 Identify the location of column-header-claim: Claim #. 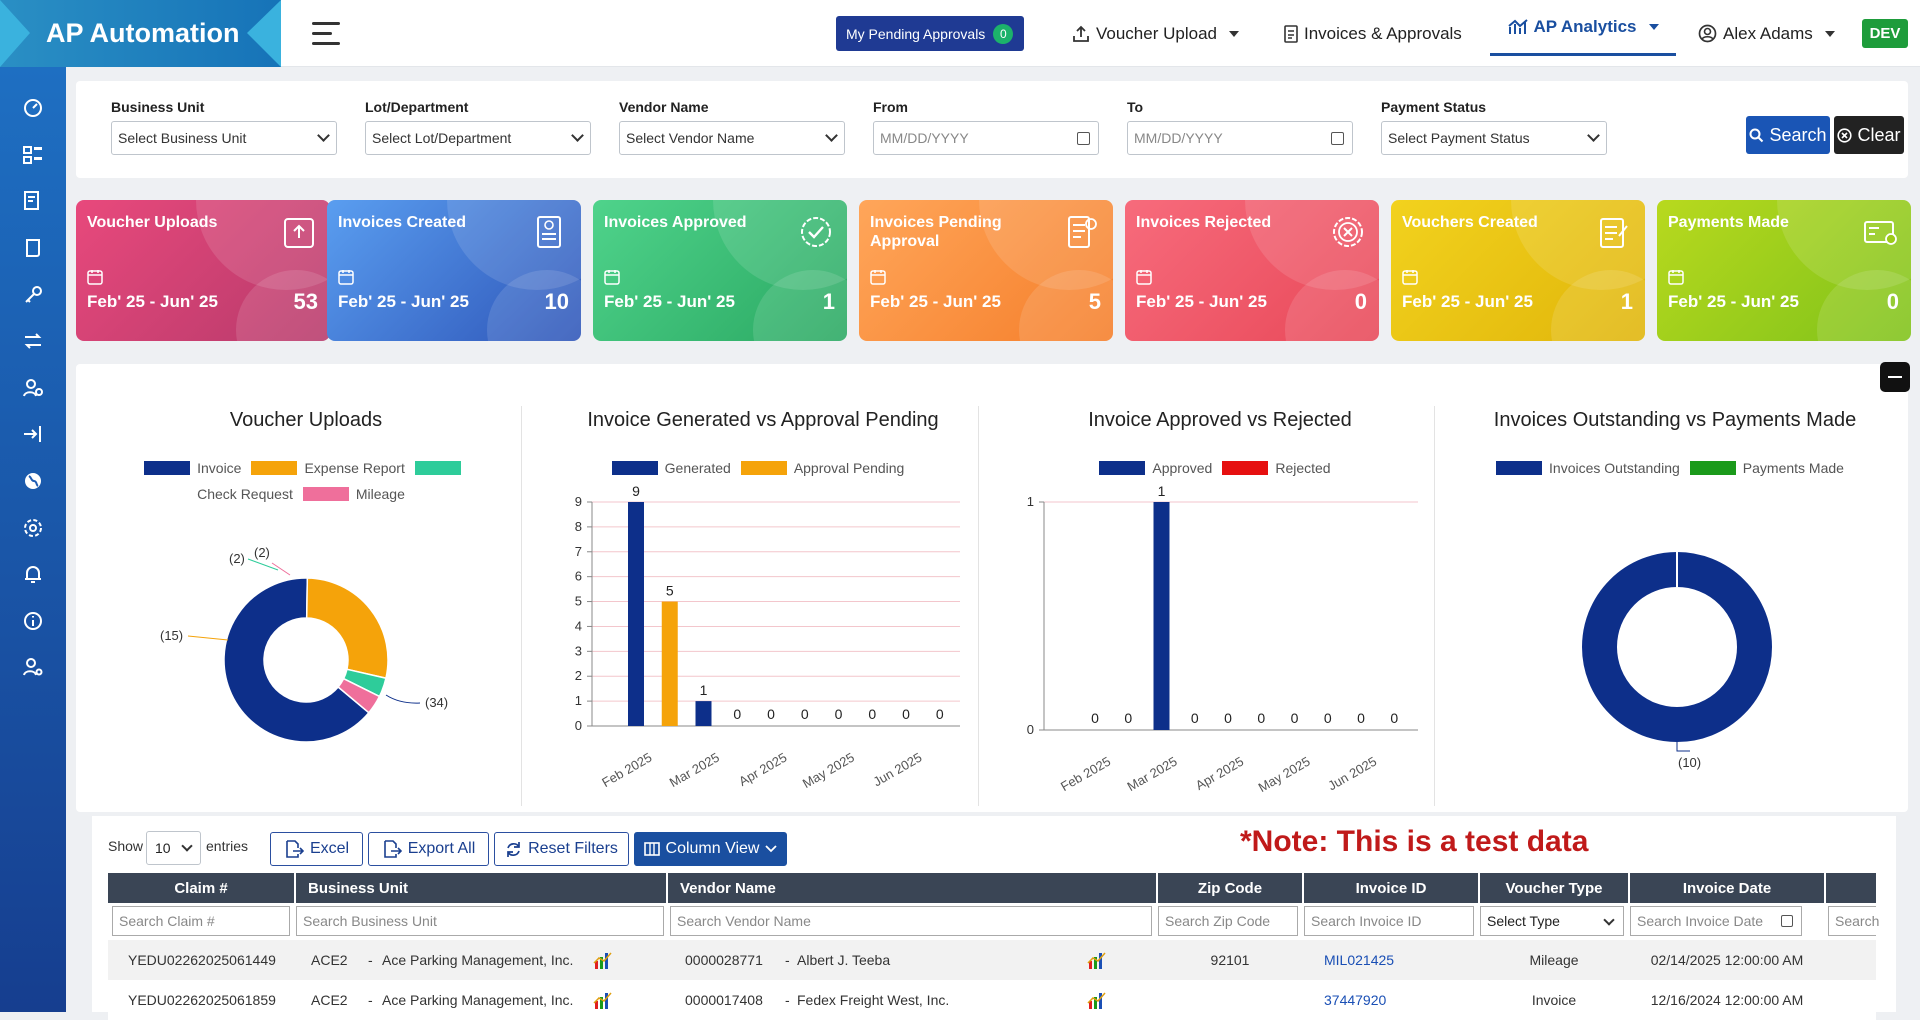
(201, 888).